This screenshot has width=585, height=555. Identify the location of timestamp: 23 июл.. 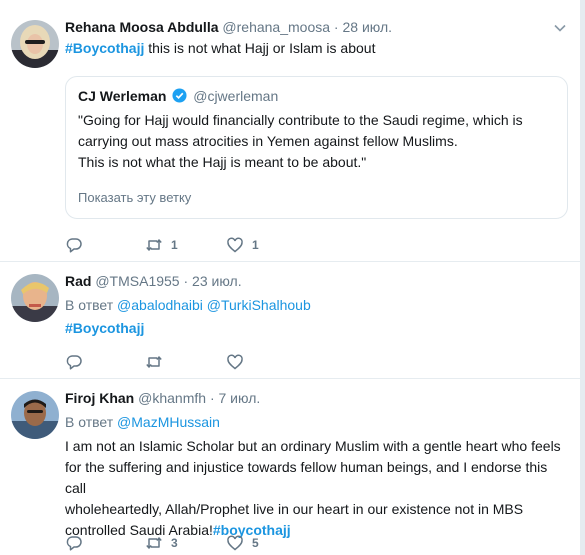
(217, 281).